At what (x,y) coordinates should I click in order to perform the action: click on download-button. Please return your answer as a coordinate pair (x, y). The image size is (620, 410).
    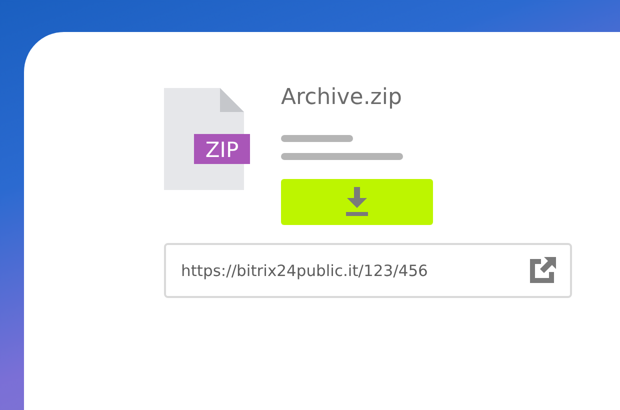
    Looking at the image, I should click on (357, 202).